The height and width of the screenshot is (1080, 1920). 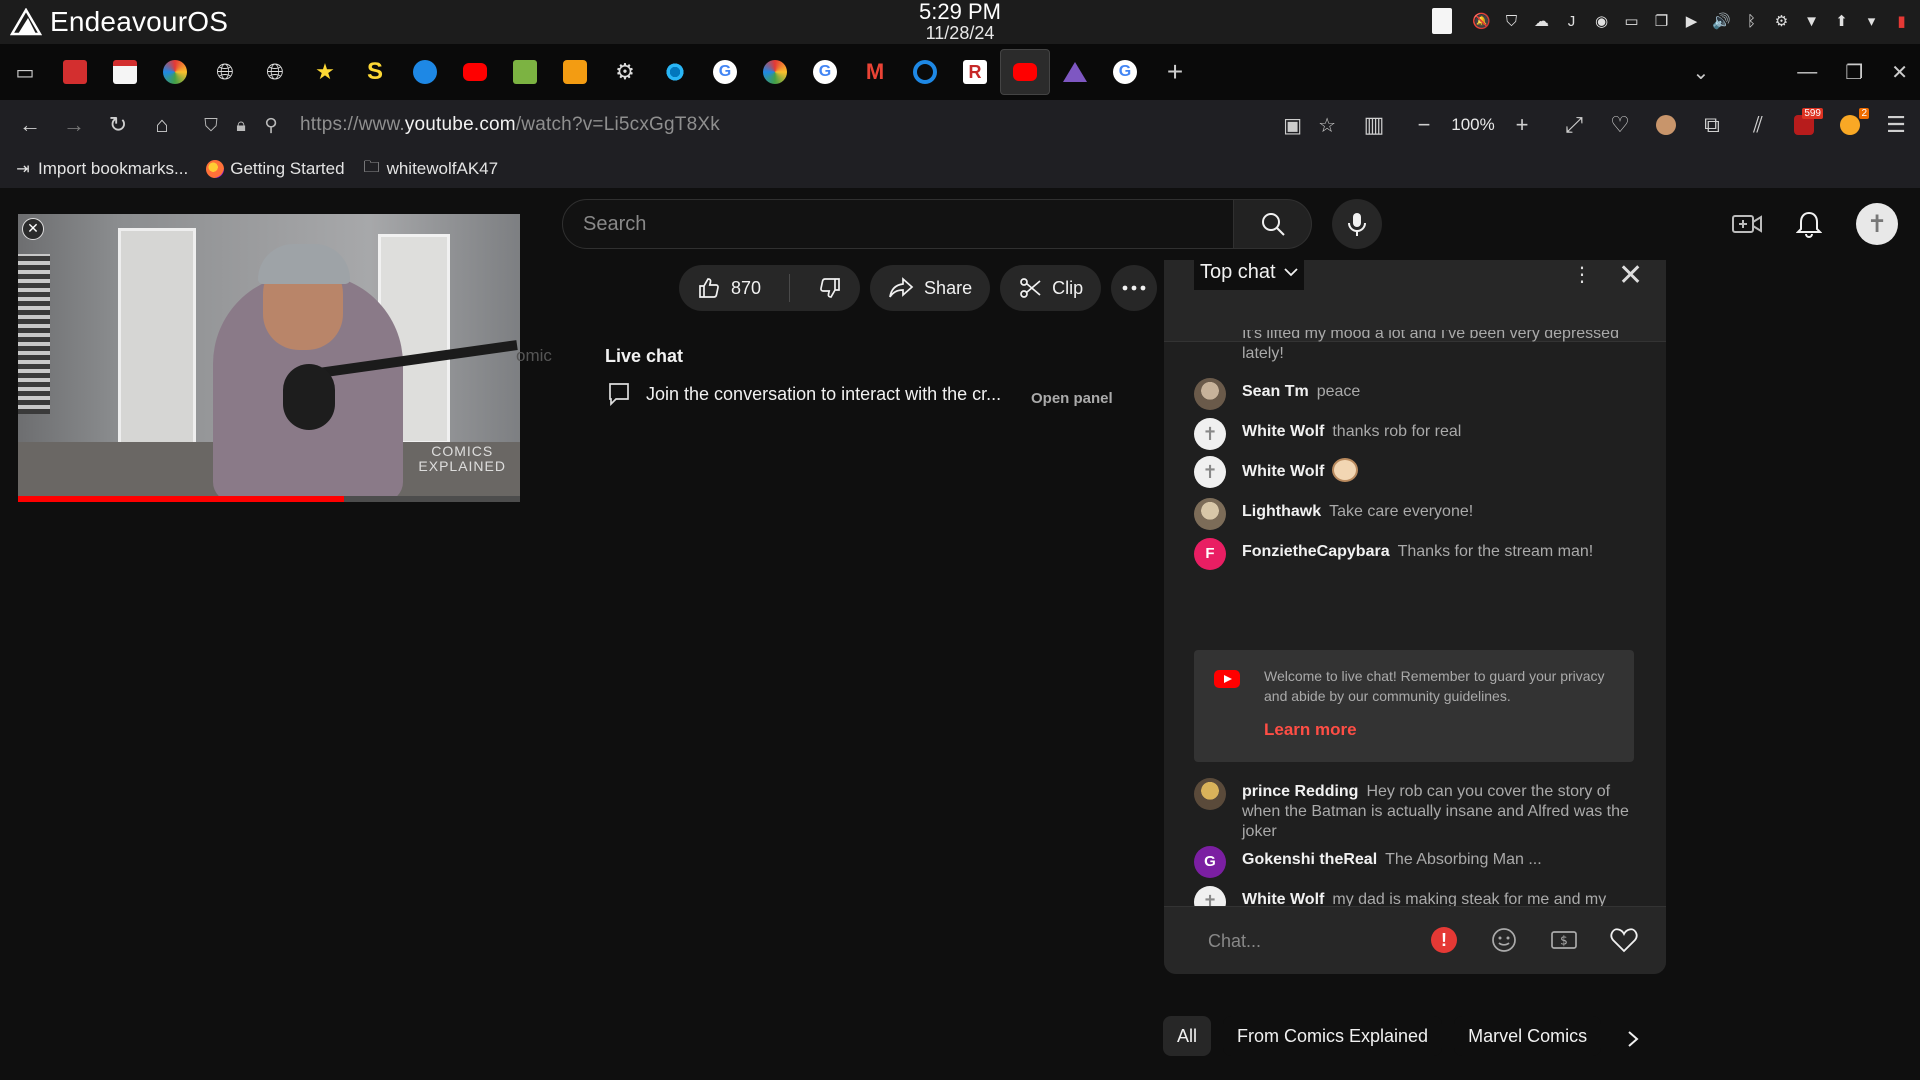 I want to click on os-brand: EndeavourOS, so click(x=119, y=22).